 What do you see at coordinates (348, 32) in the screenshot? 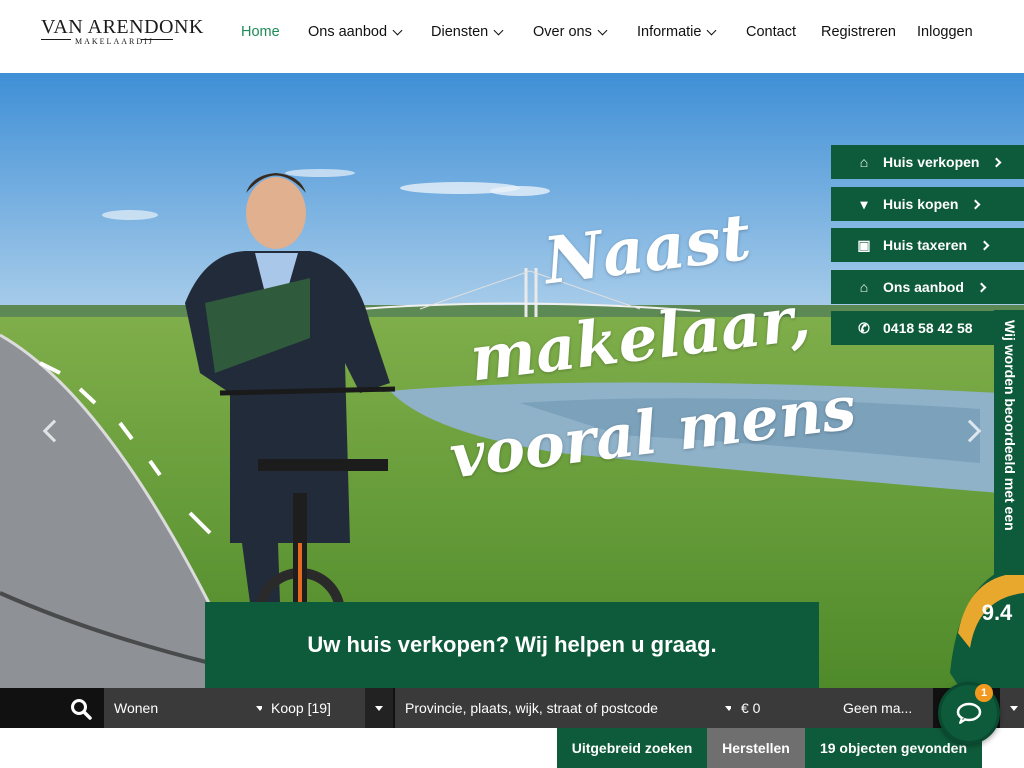
I see `nav-ons-aanbod-label: Ons aanbod` at bounding box center [348, 32].